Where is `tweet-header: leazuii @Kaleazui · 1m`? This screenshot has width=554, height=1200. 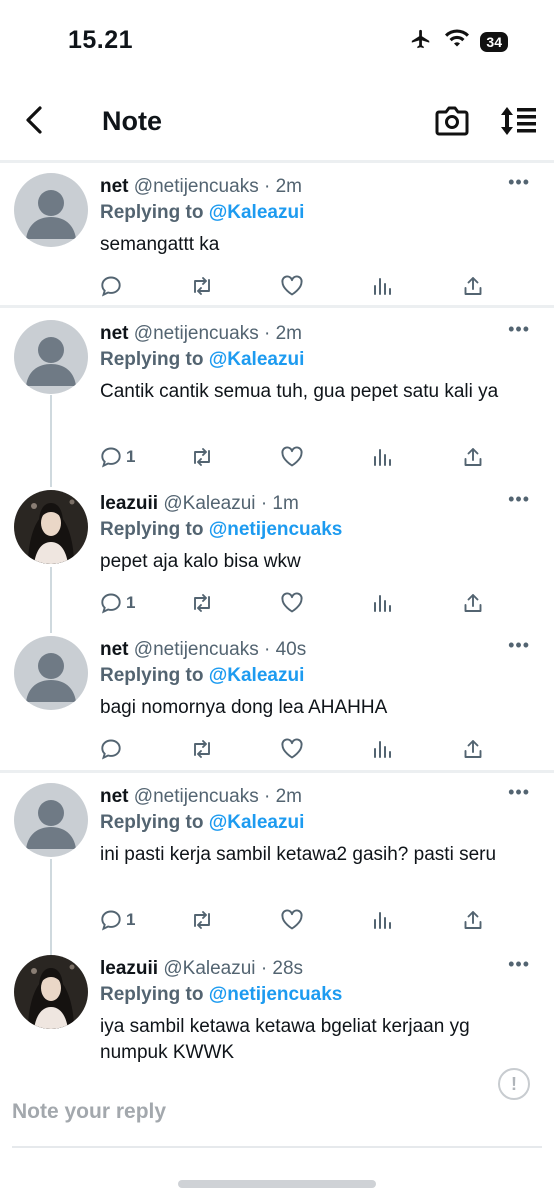
tweet-header: leazuii @Kaleazui · 1m is located at coordinates (315, 504).